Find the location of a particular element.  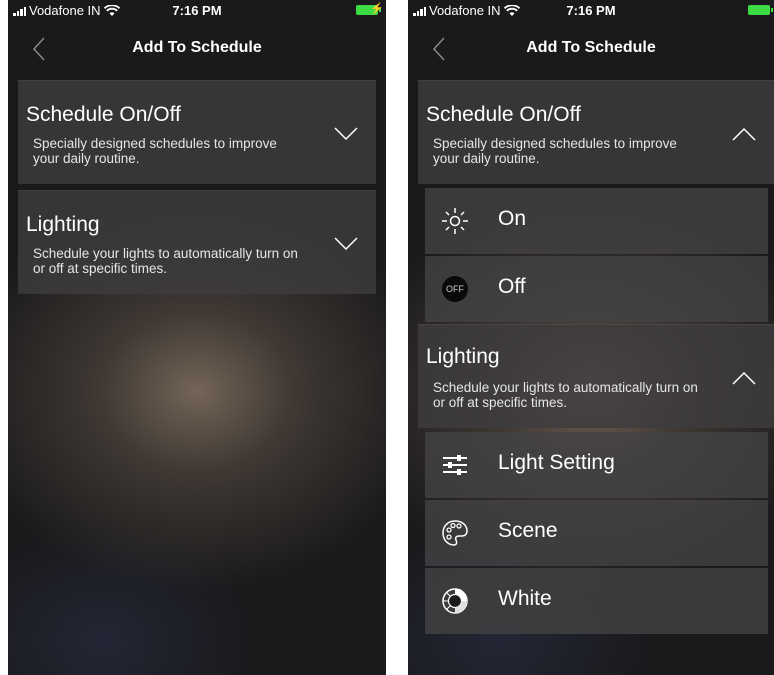

sliders-icon is located at coordinates (455, 465).